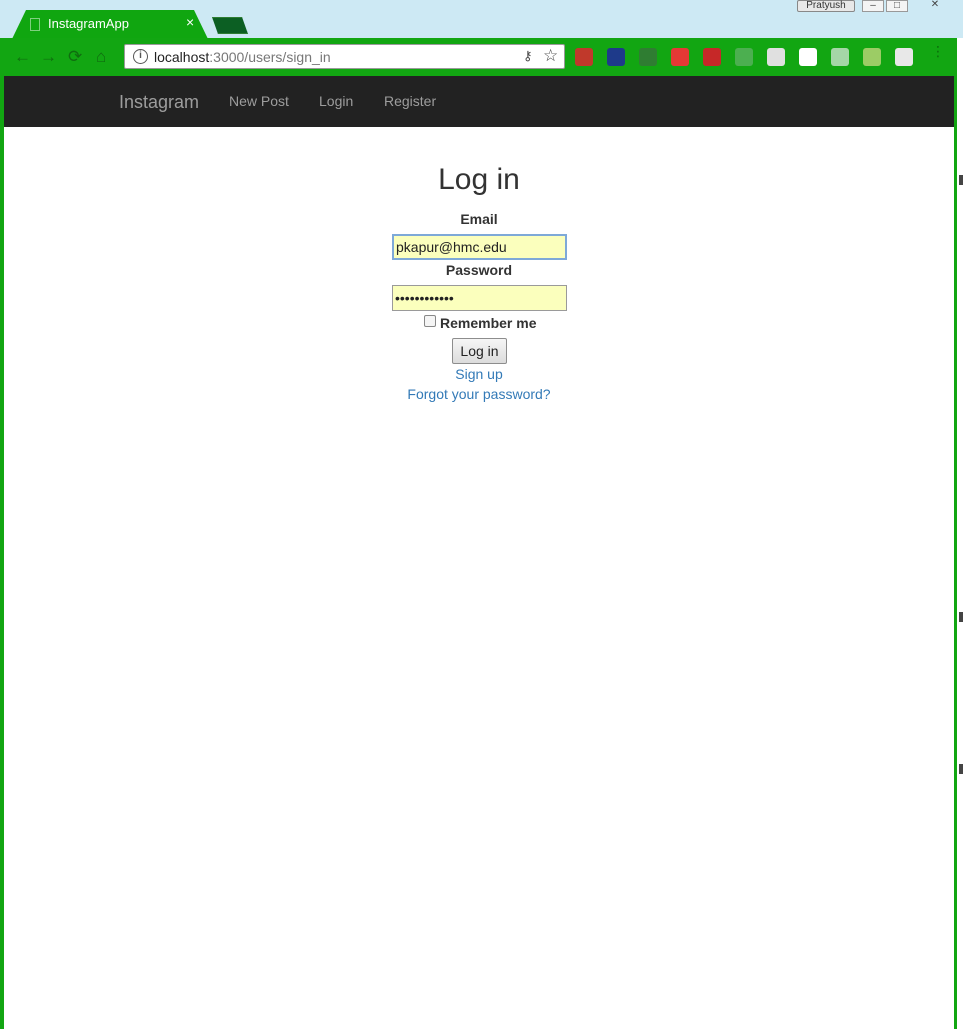 Image resolution: width=963 pixels, height=1029 pixels. I want to click on key-icon: ⚷, so click(528, 56).